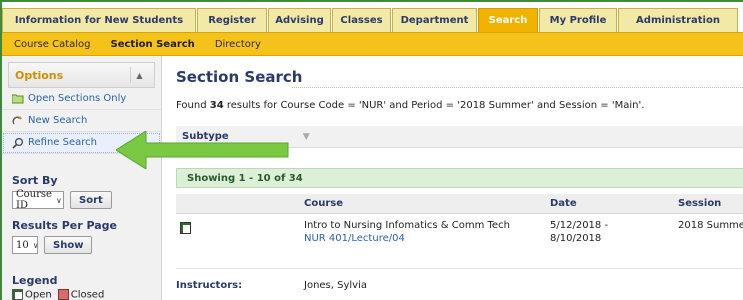 The width and height of the screenshot is (743, 300). Describe the element at coordinates (91, 200) in the screenshot. I see `sort-button: Sort` at that location.